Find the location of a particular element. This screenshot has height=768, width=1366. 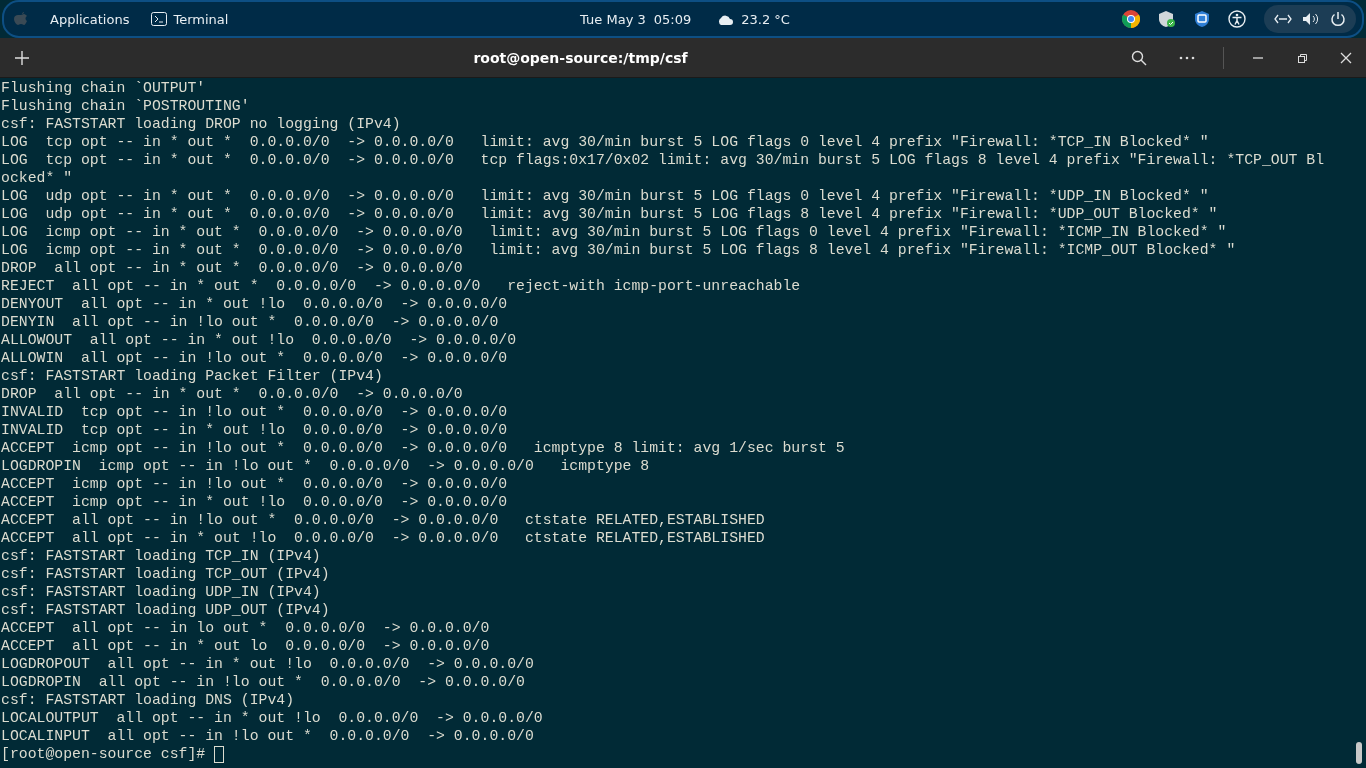

temperature-label: 23.2 °C is located at coordinates (765, 19).